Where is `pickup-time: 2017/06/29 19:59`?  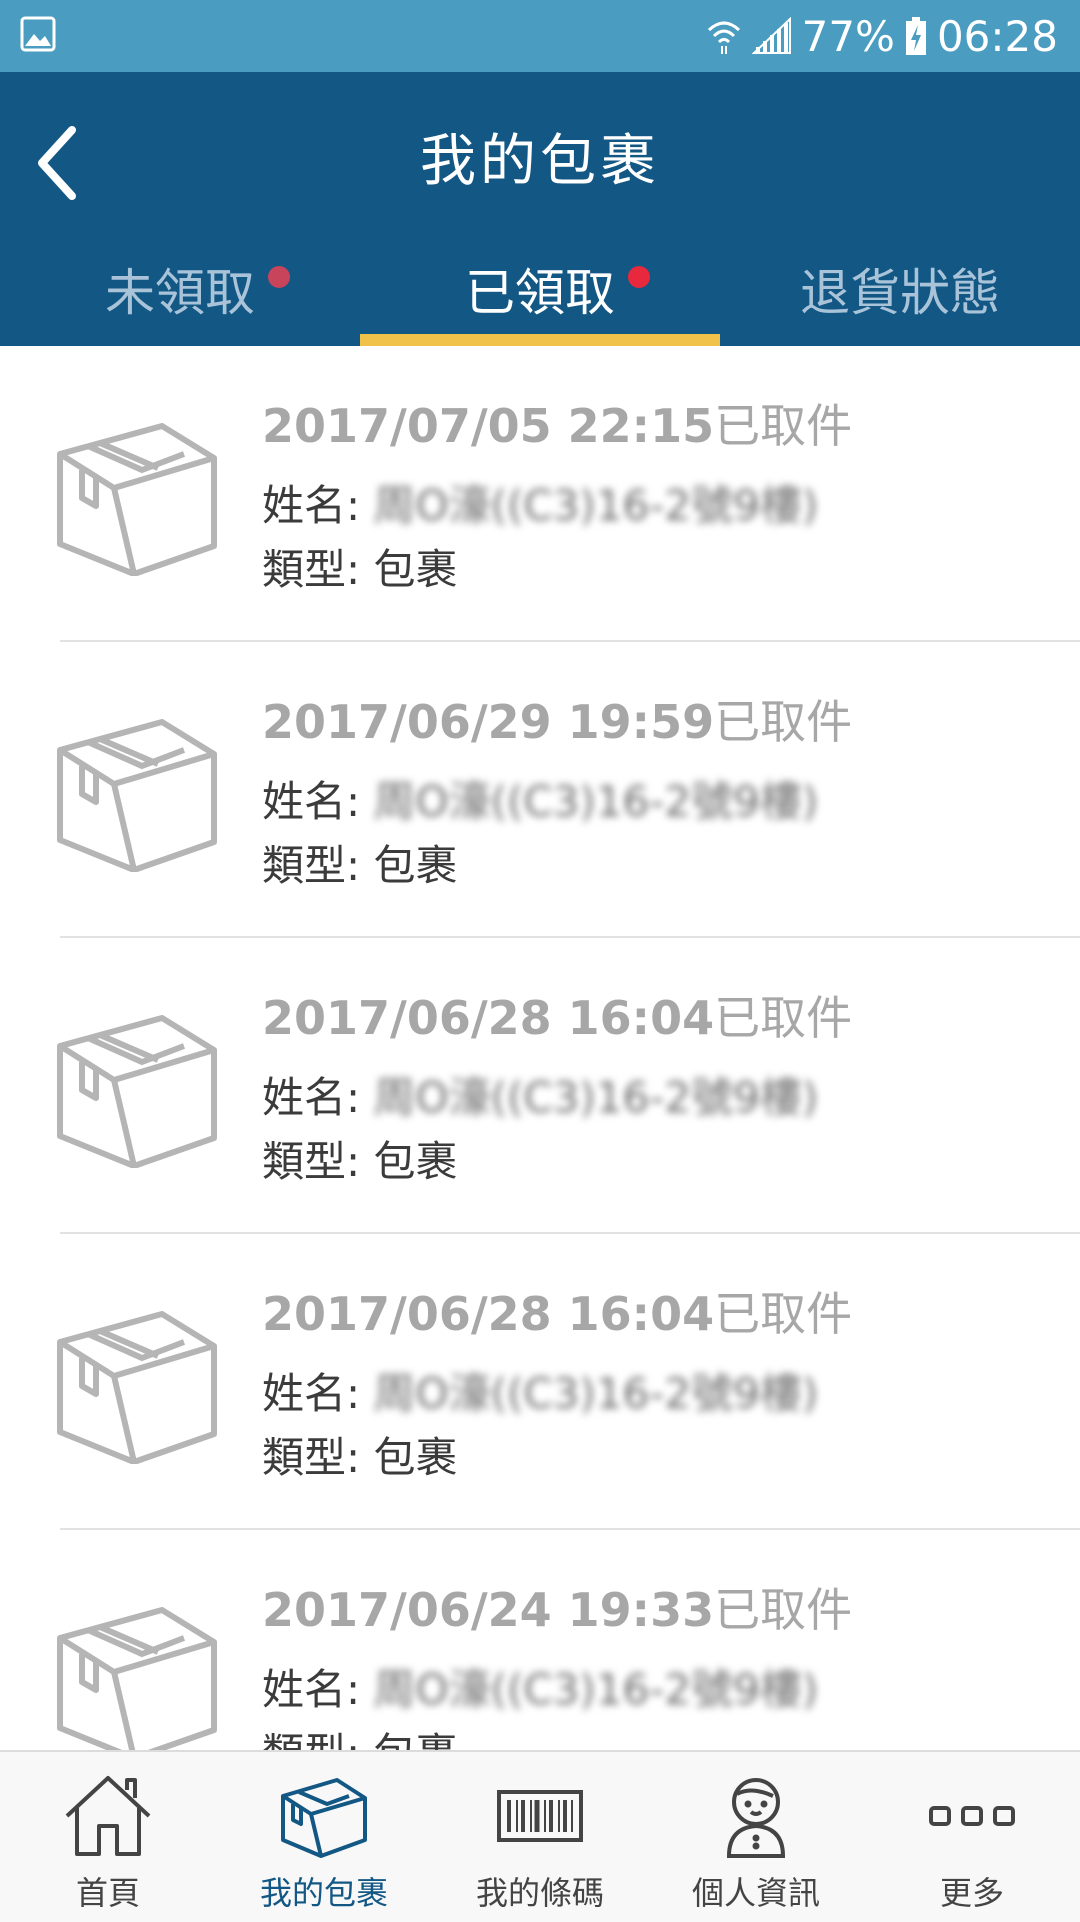
pickup-time: 2017/06/29 19:59 is located at coordinates (488, 722).